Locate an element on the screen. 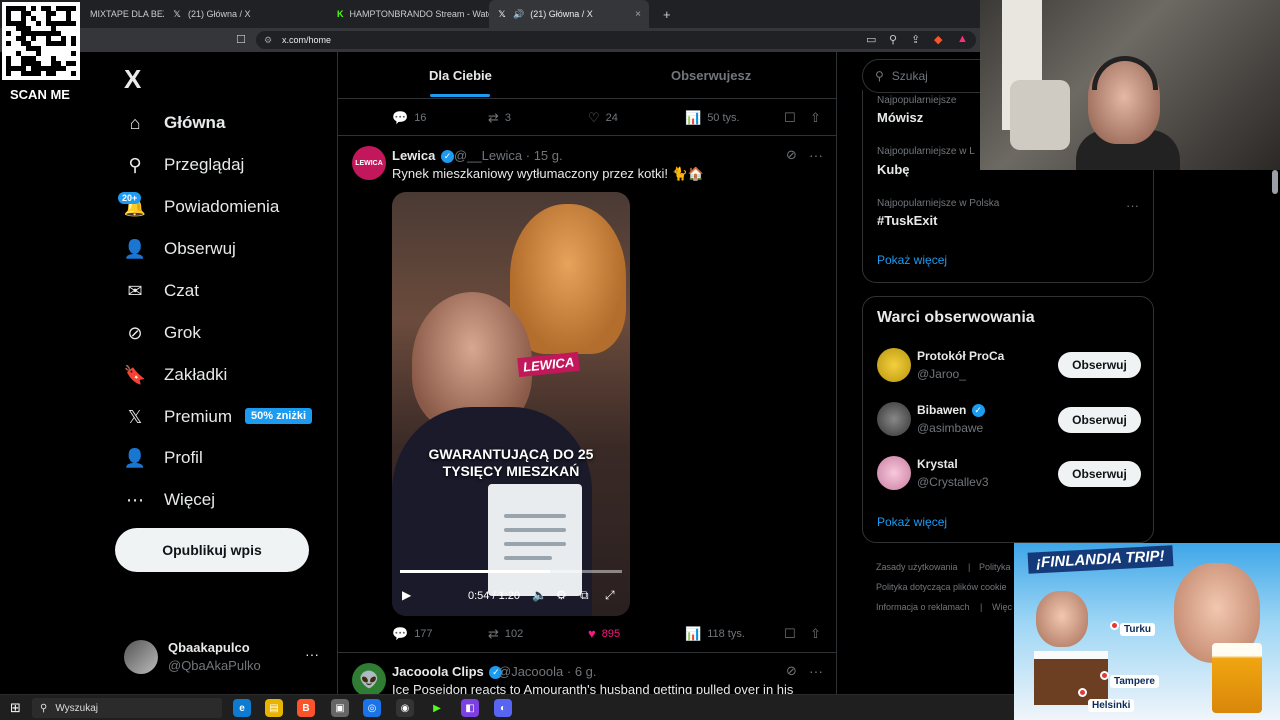 The image size is (1280, 720). views-button: 📊 50 tys. is located at coordinates (712, 118).